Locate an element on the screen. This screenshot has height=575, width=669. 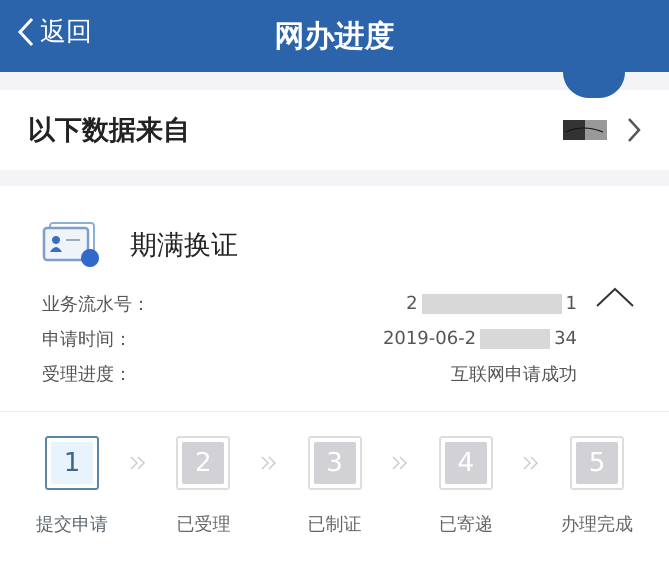
page-title: 网办进度 is located at coordinates (334, 37).